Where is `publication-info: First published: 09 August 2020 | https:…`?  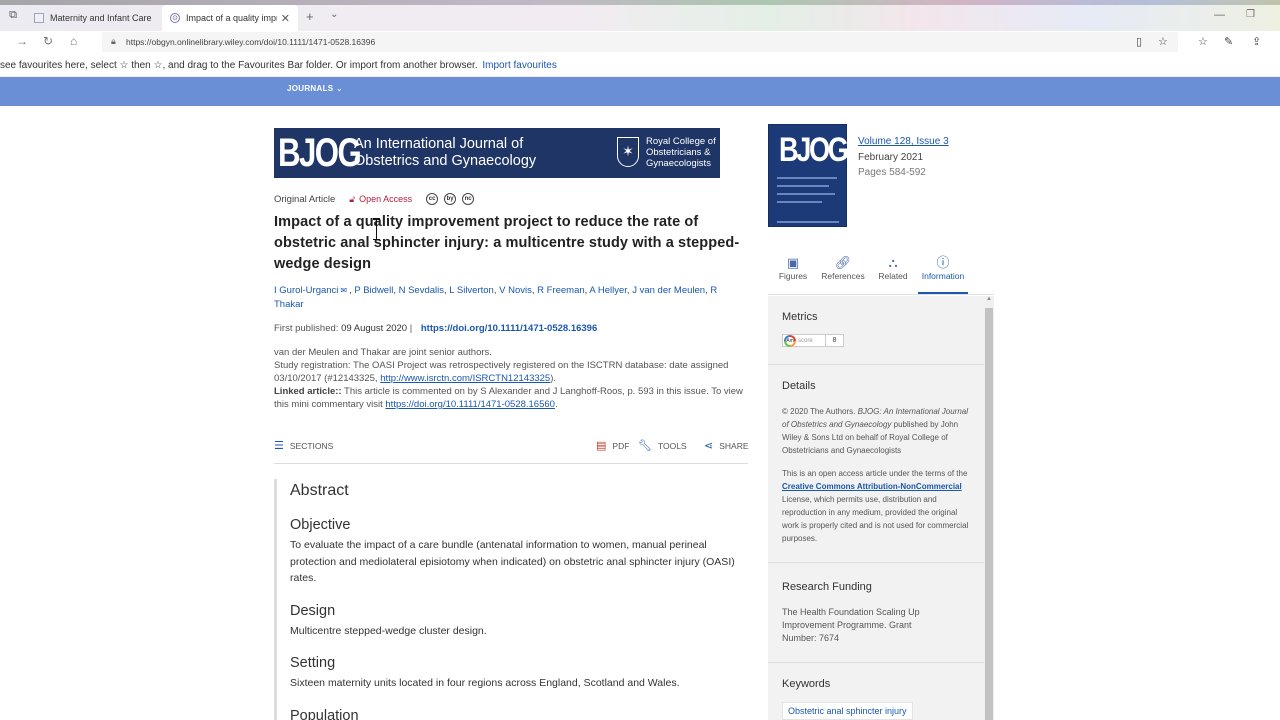 publication-info: First published: 09 August 2020 | https:… is located at coordinates (436, 328).